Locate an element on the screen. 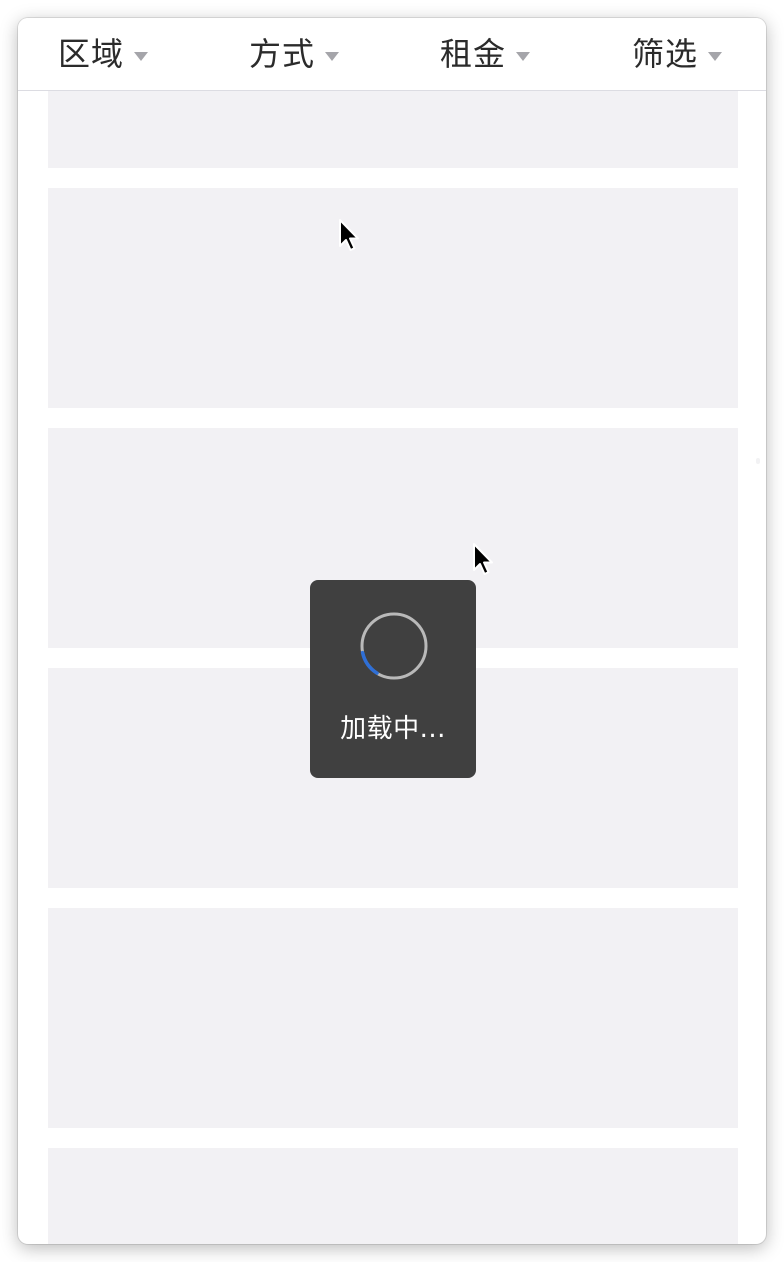  loading-spinner-icon is located at coordinates (394, 646).